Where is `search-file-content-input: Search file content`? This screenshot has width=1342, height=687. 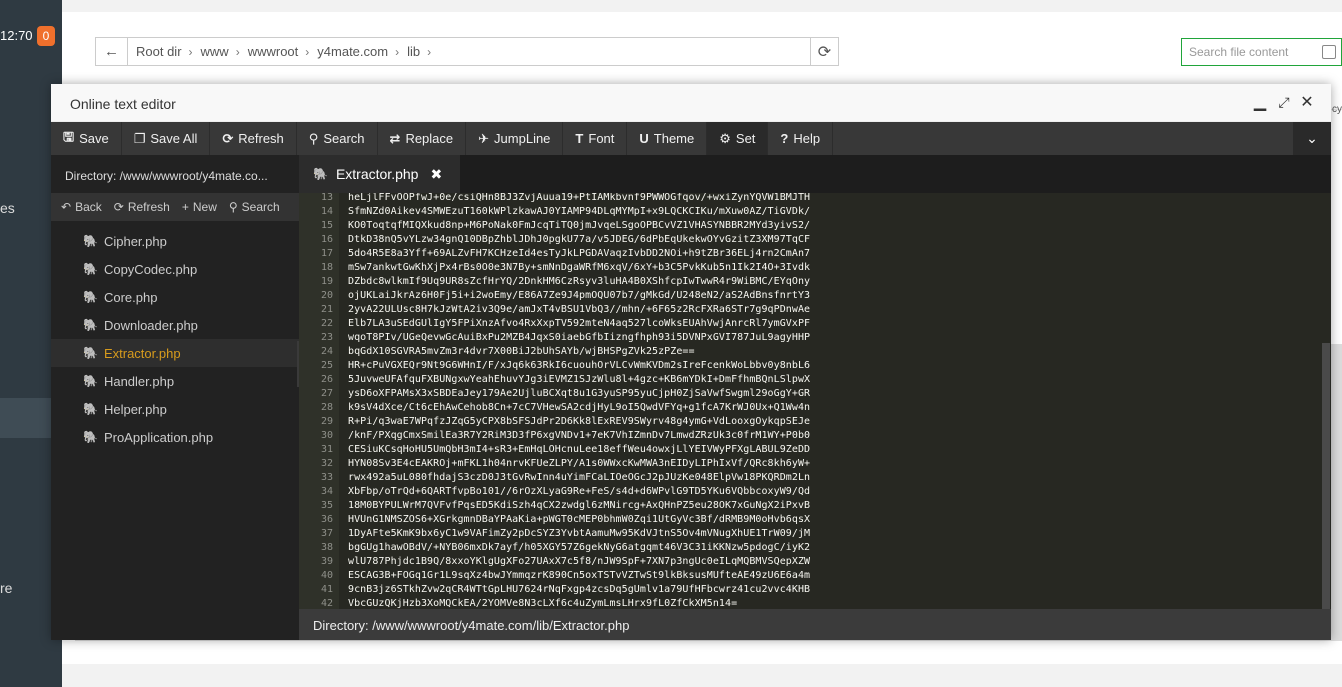
search-file-content-input: Search file content is located at coordinates (1261, 52).